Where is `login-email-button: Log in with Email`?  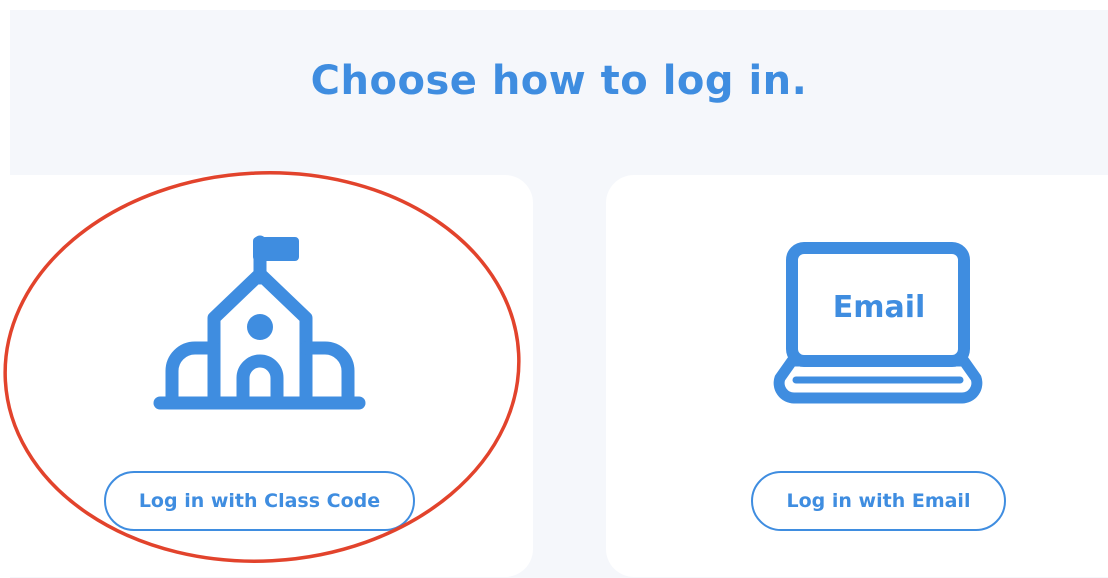
login-email-button: Log in with Email is located at coordinates (878, 501).